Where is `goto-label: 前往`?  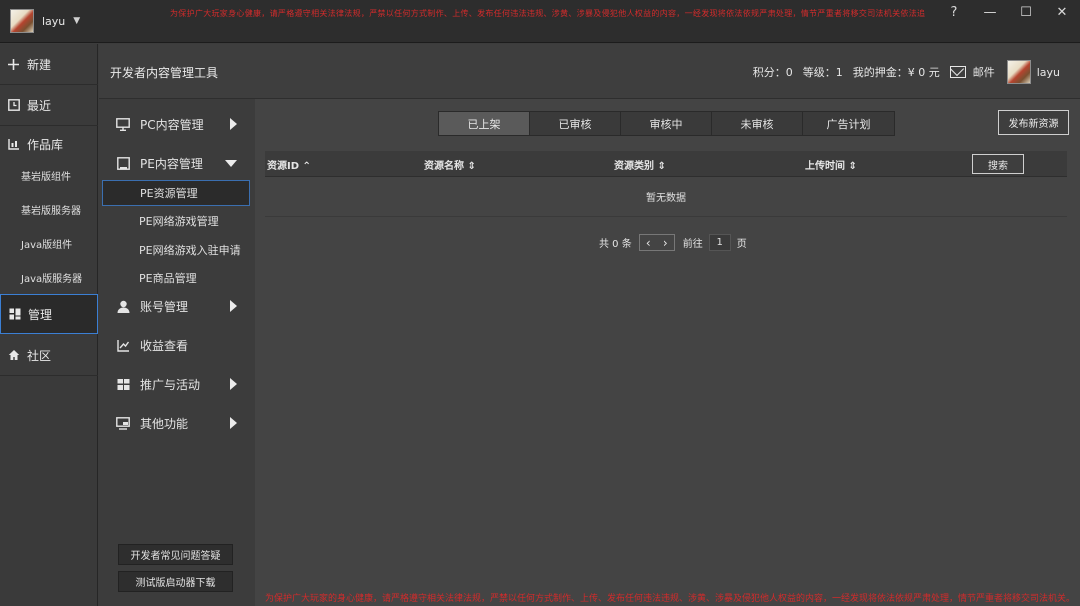 goto-label: 前往 is located at coordinates (692, 244).